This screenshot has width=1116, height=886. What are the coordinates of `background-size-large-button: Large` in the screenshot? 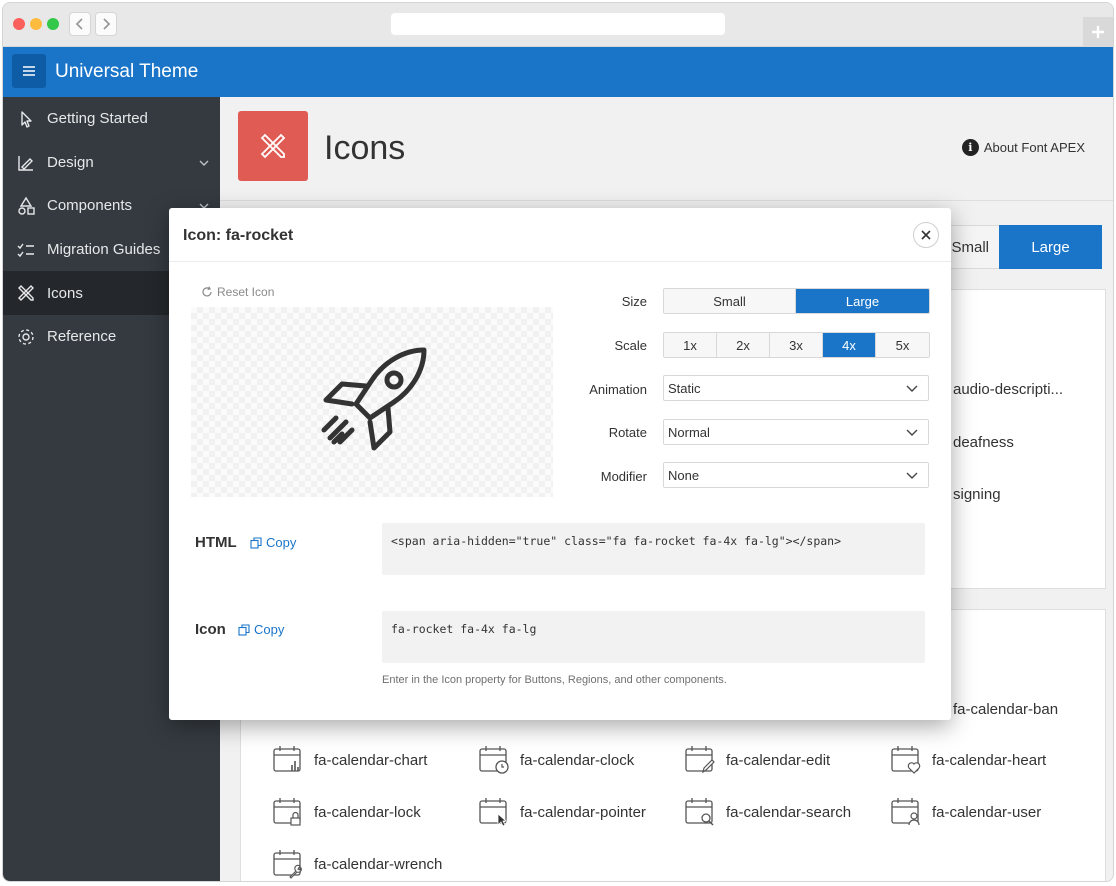 It's located at (1050, 247).